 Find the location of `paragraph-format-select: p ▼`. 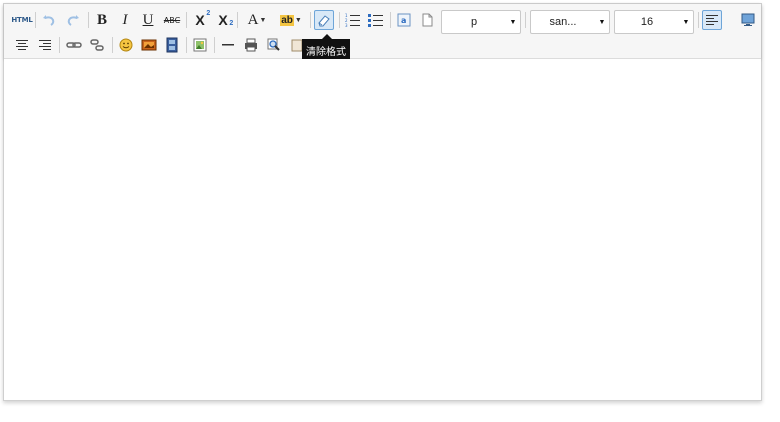

paragraph-format-select: p ▼ is located at coordinates (481, 22).